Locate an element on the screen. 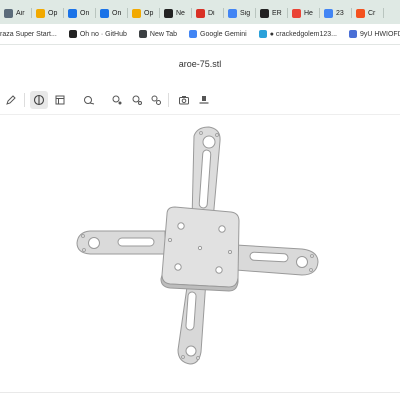 This screenshot has height=400, width=400. screenshot-button is located at coordinates (184, 100).